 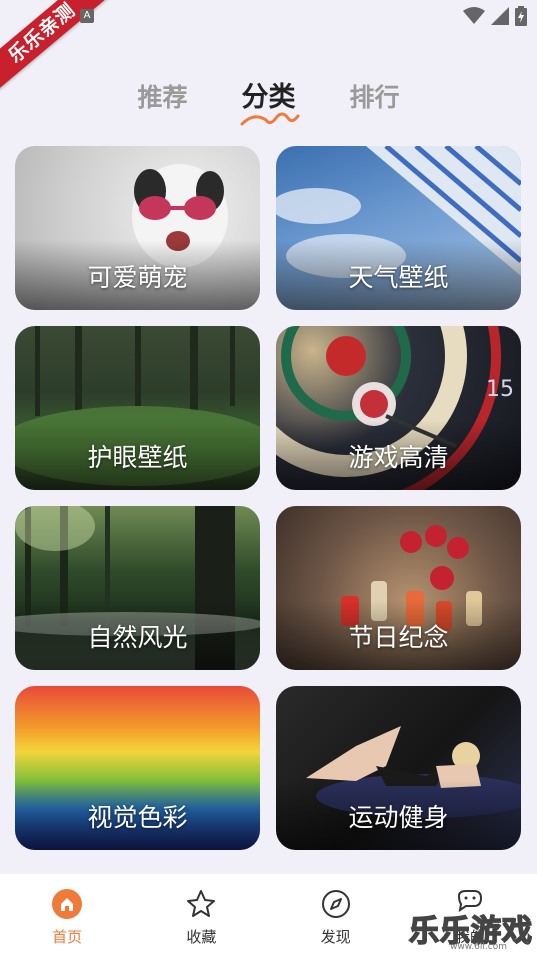 What do you see at coordinates (137, 817) in the screenshot?
I see `category-label: 视觉色彩` at bounding box center [137, 817].